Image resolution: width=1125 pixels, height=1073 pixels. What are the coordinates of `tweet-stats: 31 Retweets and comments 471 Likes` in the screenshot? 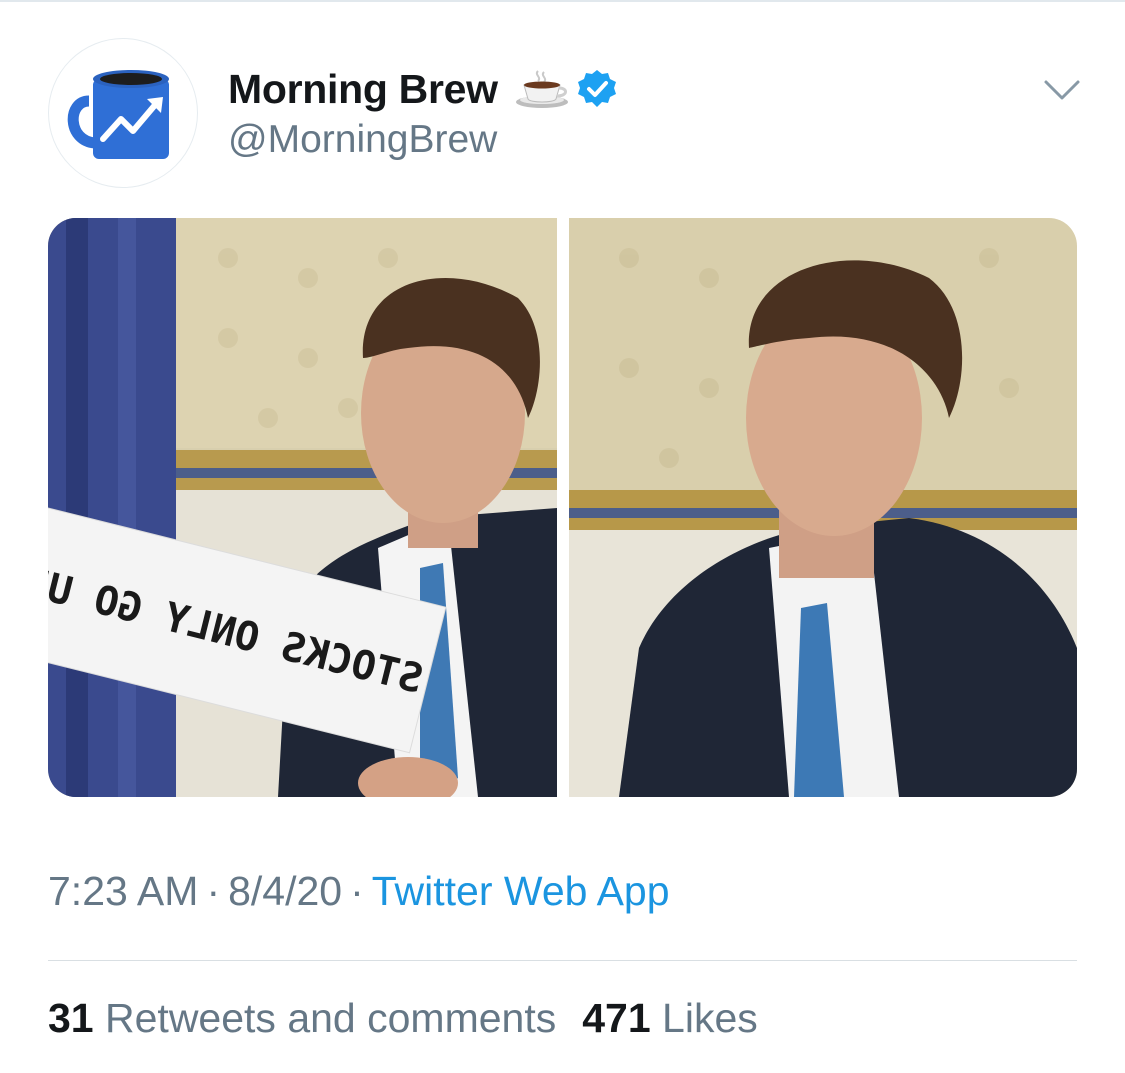 It's located at (403, 1018).